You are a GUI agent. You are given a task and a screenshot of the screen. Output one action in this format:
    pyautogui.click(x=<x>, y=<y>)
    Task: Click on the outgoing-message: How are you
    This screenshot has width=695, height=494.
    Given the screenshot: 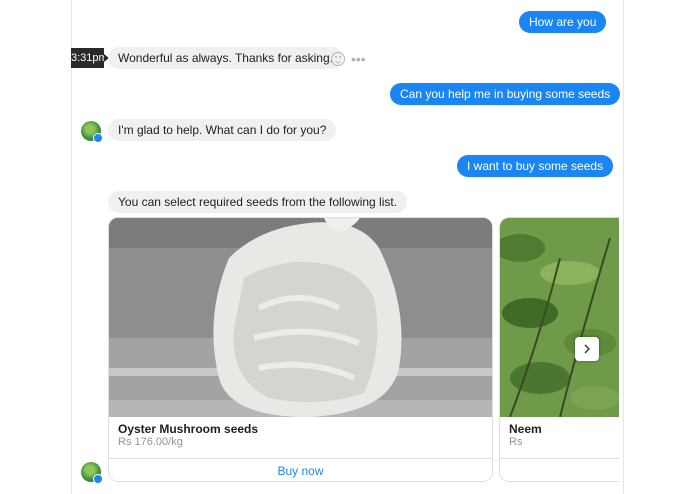 What is the action you would take?
    pyautogui.click(x=563, y=22)
    